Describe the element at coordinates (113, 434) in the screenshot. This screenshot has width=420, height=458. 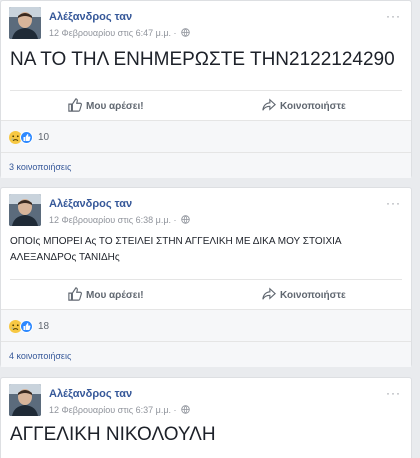
I see `post-text: ΑΓΓΕΛΙΚΗ ΝΙΚΟΛΟΥΛΗ` at that location.